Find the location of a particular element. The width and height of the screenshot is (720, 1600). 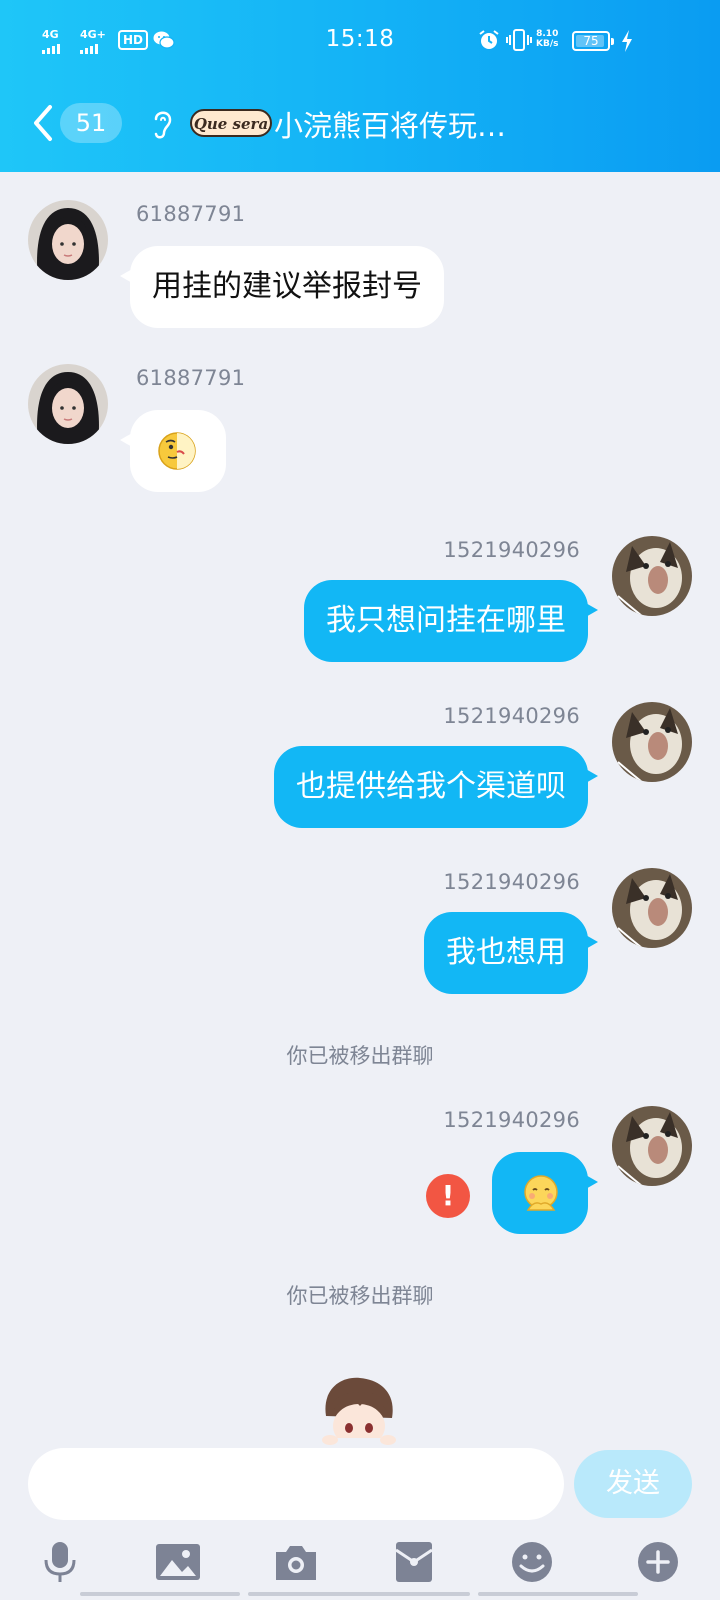

battery-level: 75 is located at coordinates (591, 41).